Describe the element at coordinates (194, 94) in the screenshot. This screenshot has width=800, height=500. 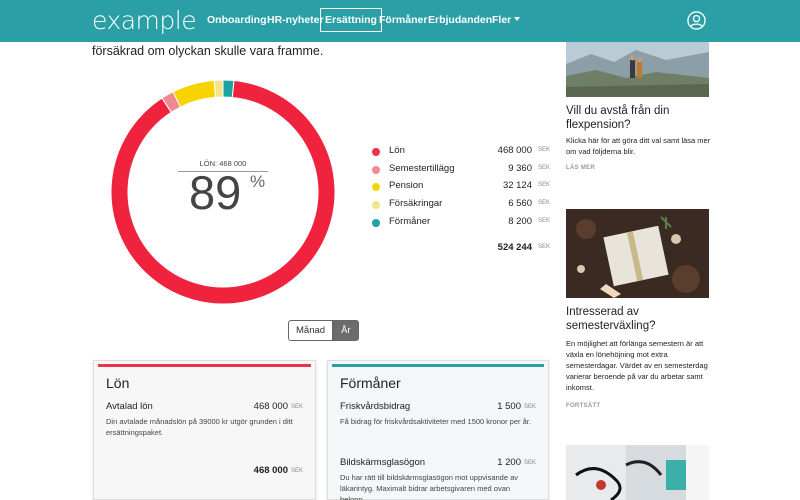
I see `donut-slice-pension` at that location.